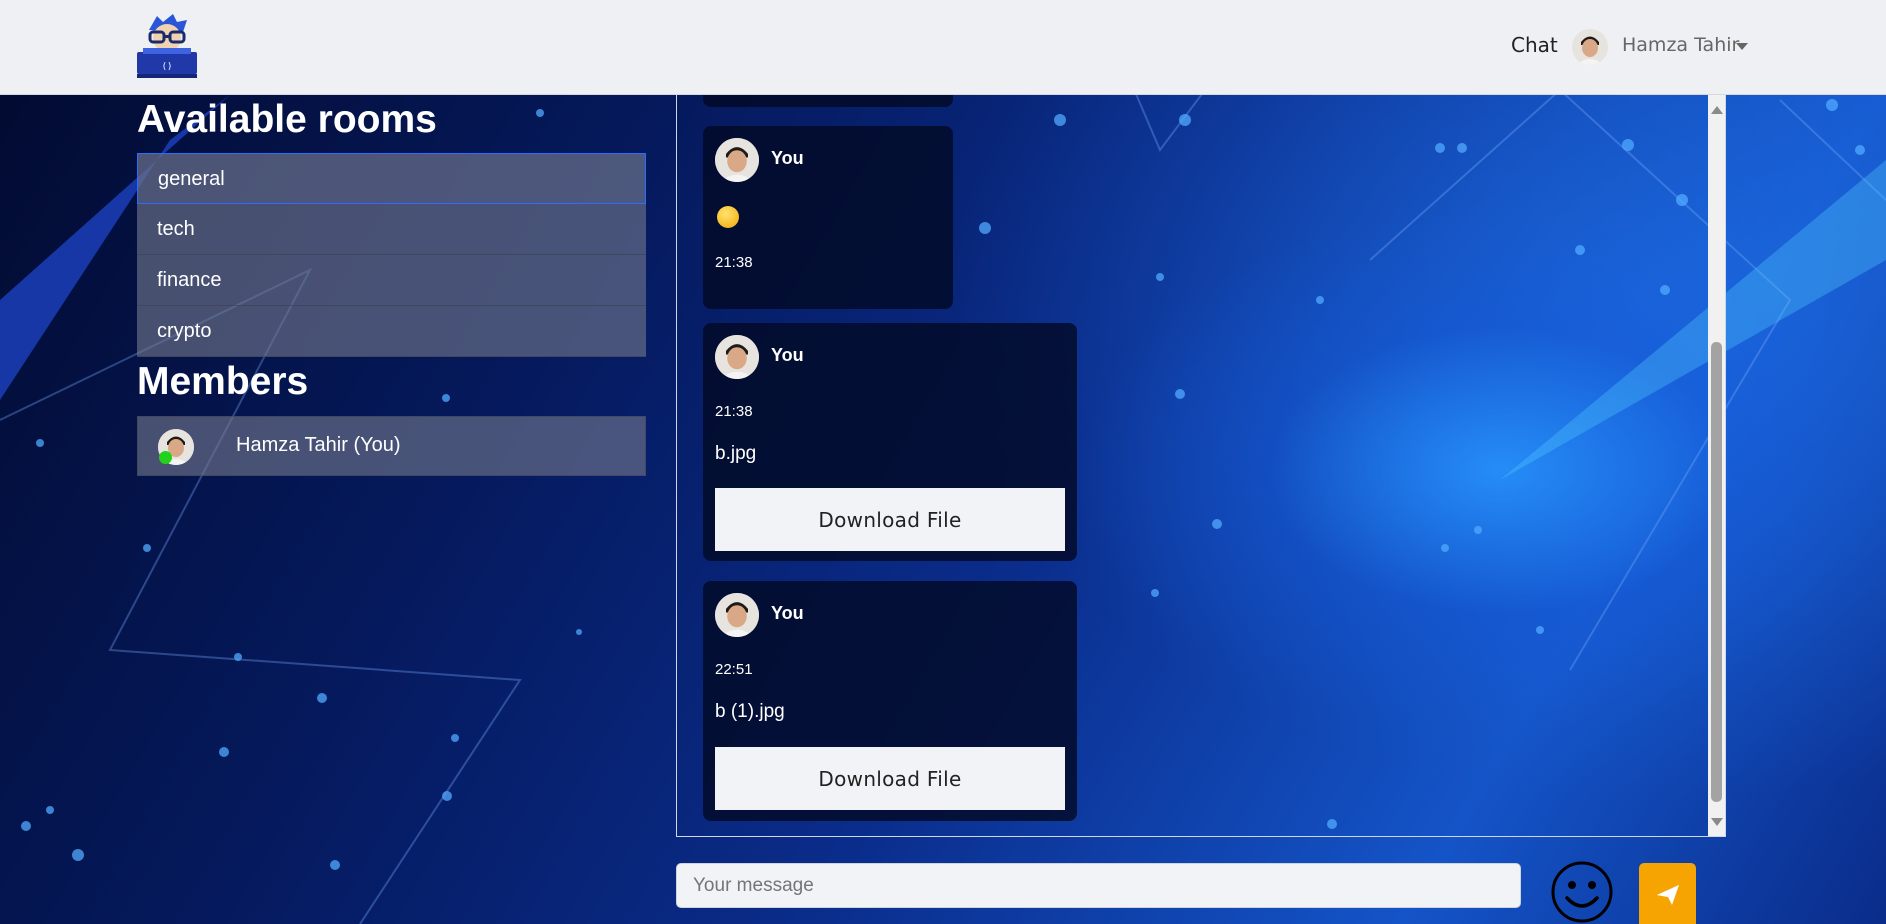 The width and height of the screenshot is (1886, 924). I want to click on member-item: Hamza Tahir (You), so click(391, 446).